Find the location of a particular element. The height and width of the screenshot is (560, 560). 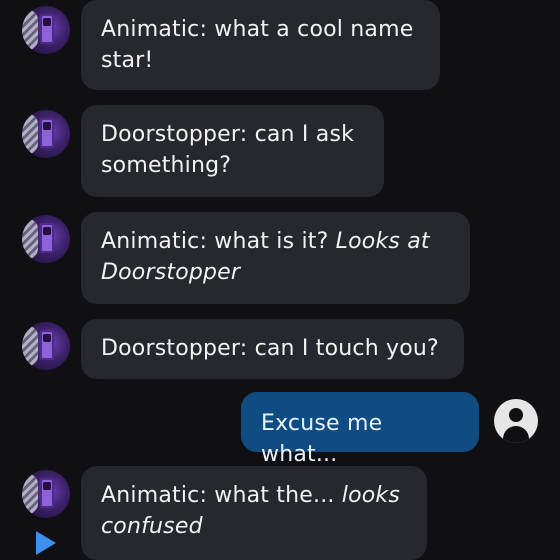

message-bubble: Animatic: what the... looks confused is located at coordinates (254, 513).